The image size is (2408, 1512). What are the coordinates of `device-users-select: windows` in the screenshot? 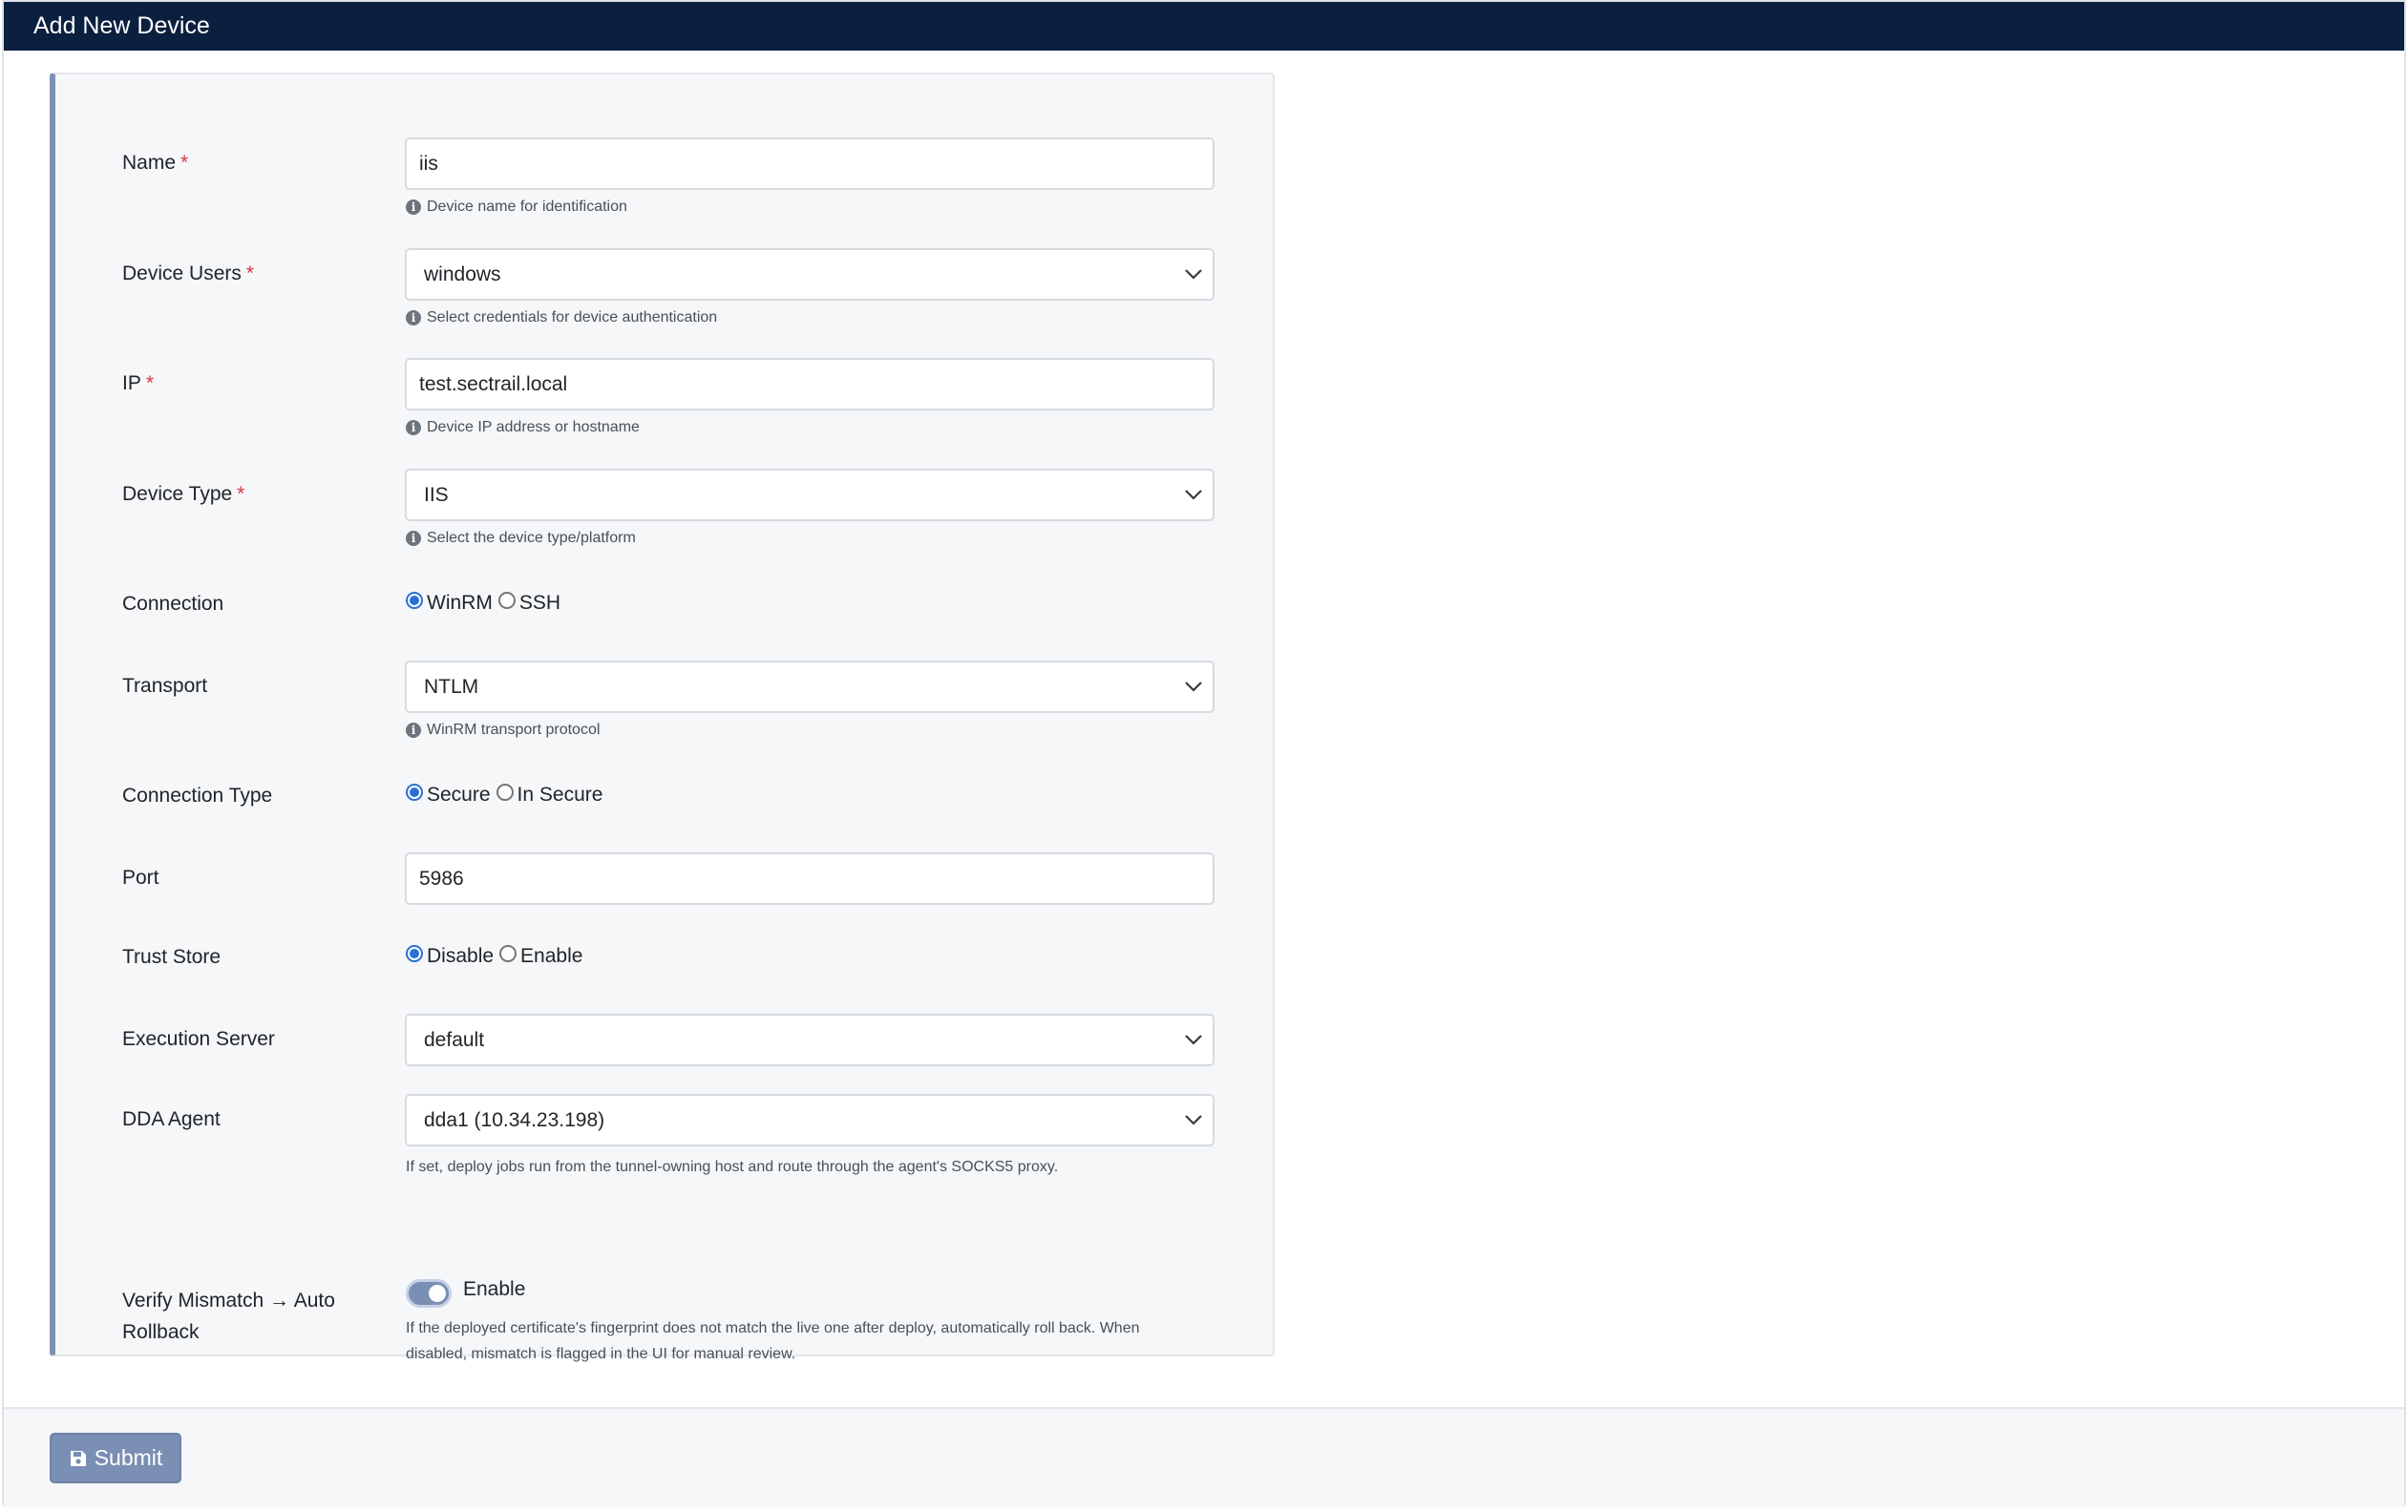 It's located at (810, 275).